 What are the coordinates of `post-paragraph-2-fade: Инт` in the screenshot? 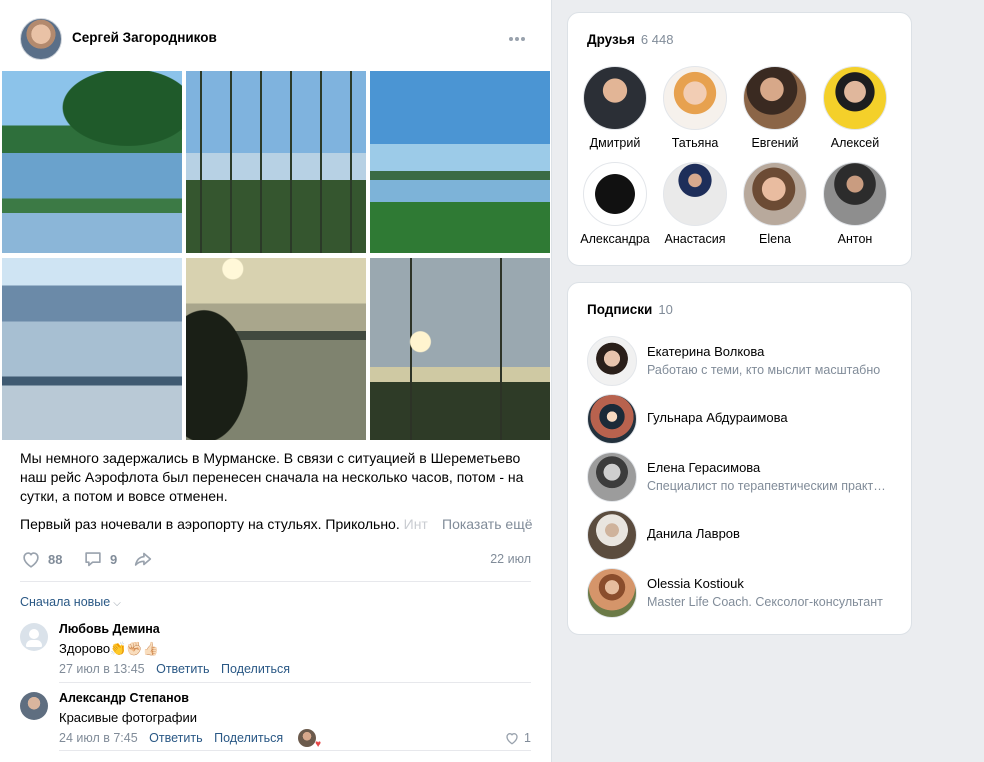 It's located at (415, 524).